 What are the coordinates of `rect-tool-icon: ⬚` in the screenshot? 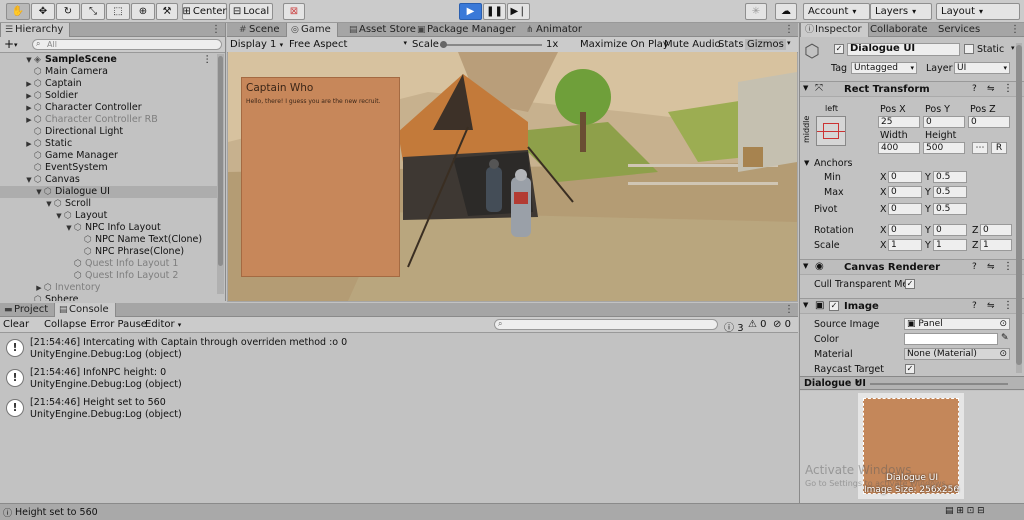 It's located at (118, 11).